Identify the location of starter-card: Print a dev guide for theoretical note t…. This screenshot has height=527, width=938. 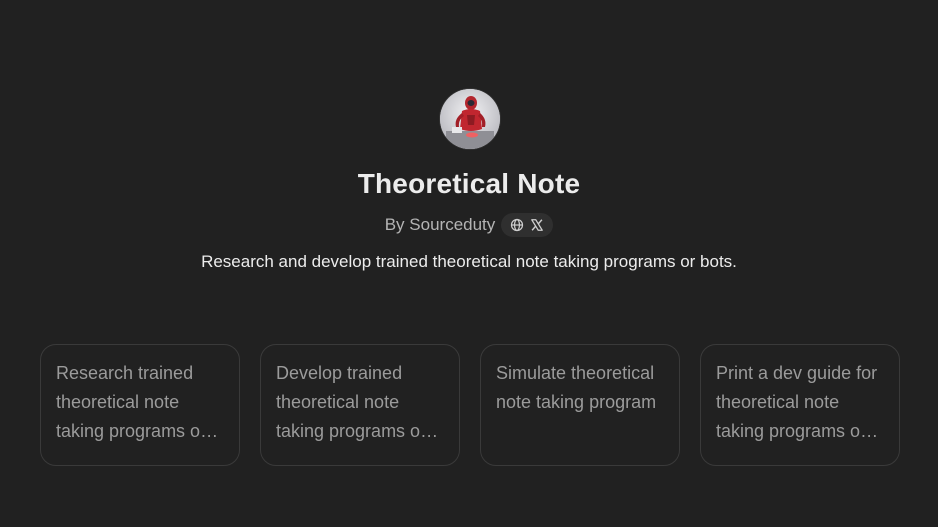
(800, 405).